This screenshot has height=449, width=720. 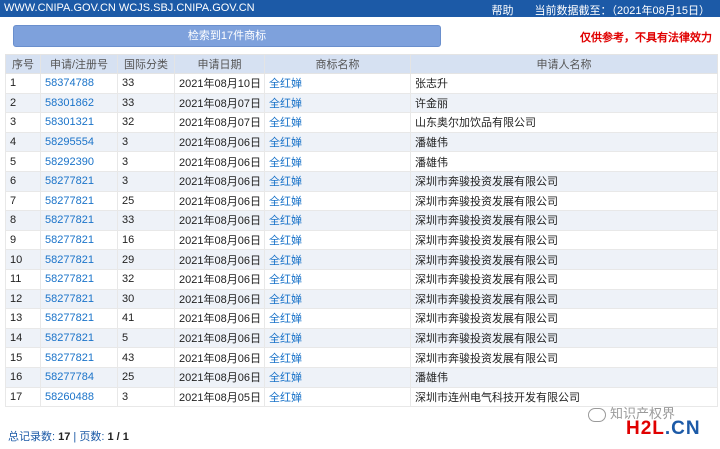 What do you see at coordinates (69, 122) in the screenshot?
I see `registration-number-link: 58301321` at bounding box center [69, 122].